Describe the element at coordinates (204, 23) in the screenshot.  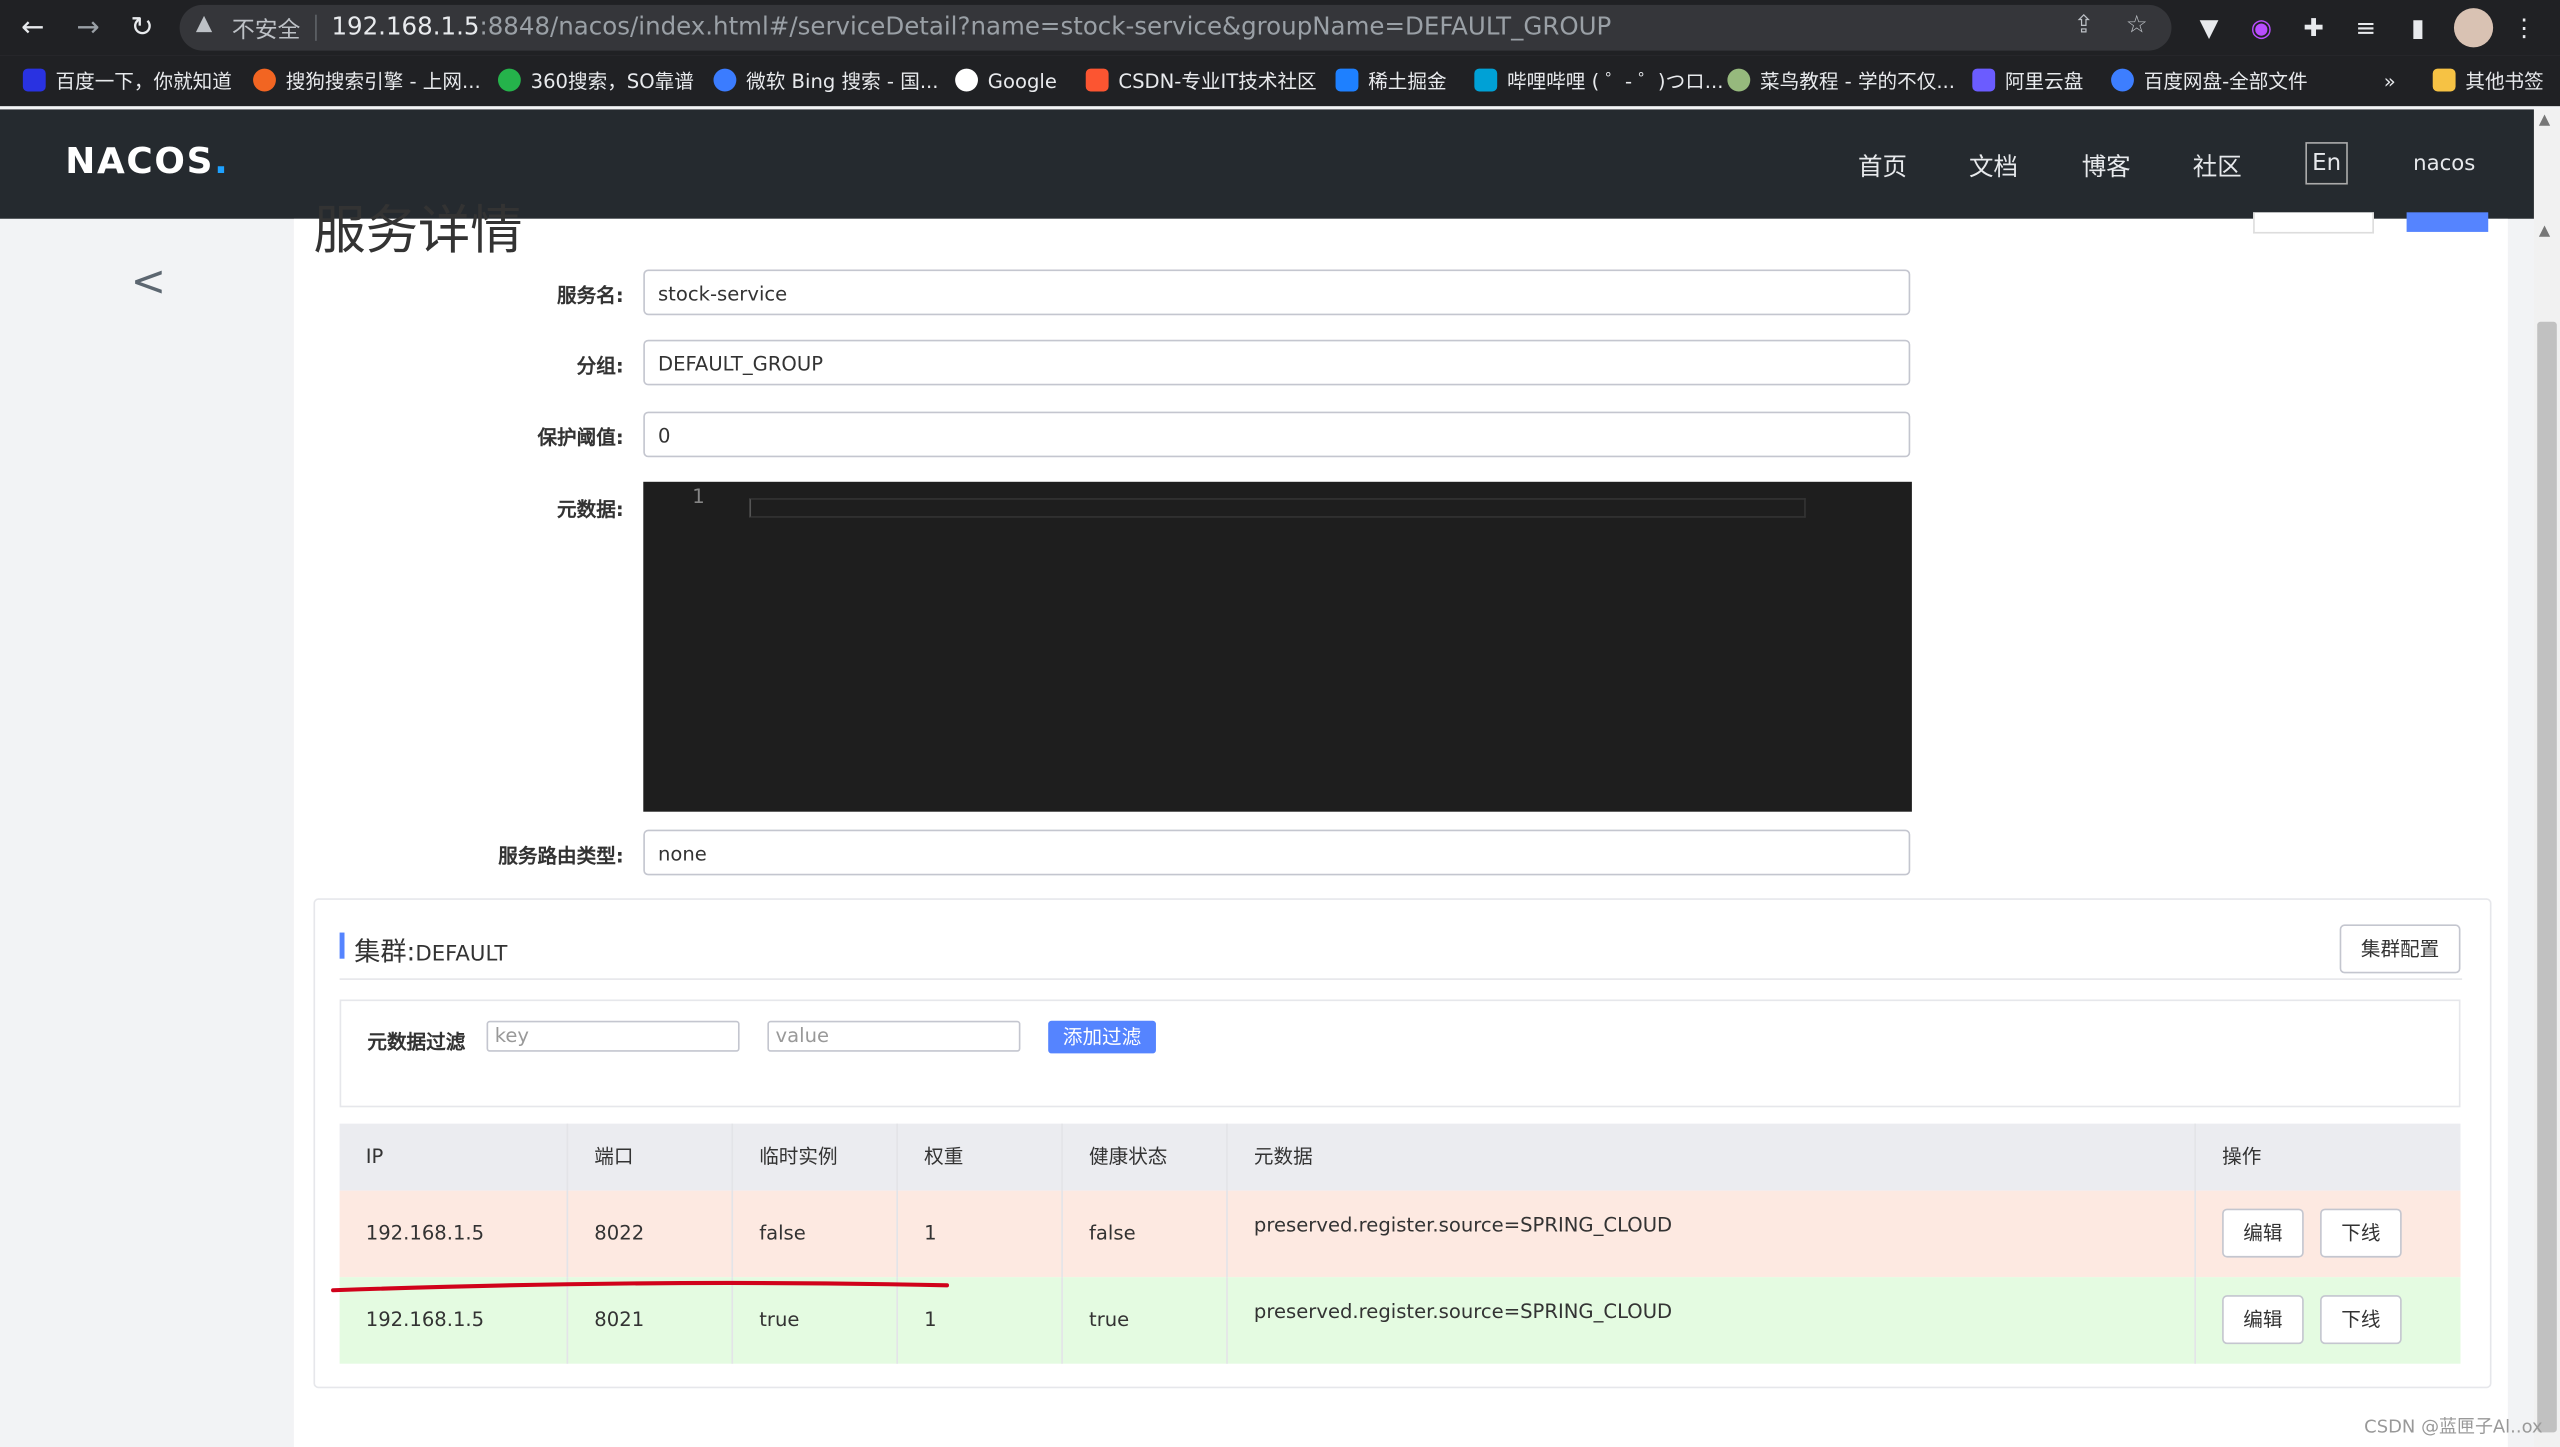
I see `warning-icon: ▲` at that location.